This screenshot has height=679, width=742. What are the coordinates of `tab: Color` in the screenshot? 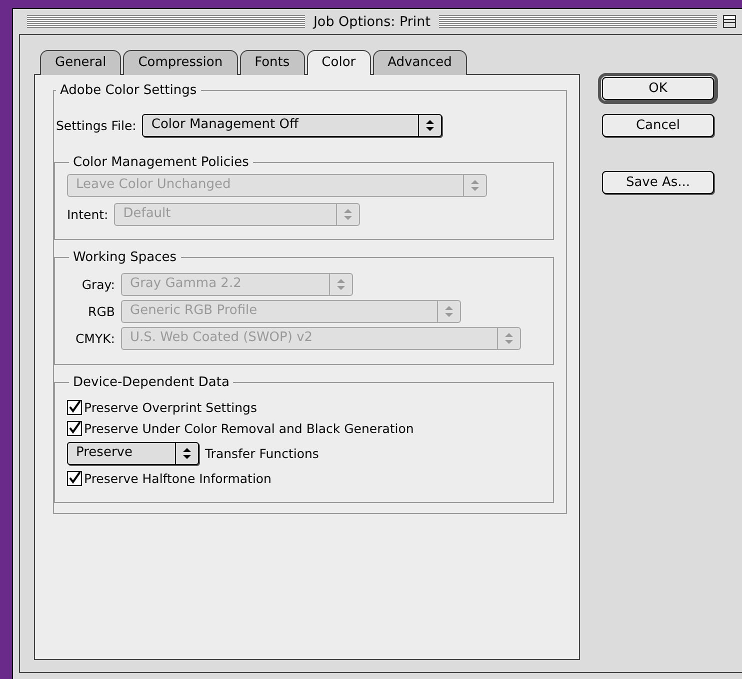 It's located at (338, 62).